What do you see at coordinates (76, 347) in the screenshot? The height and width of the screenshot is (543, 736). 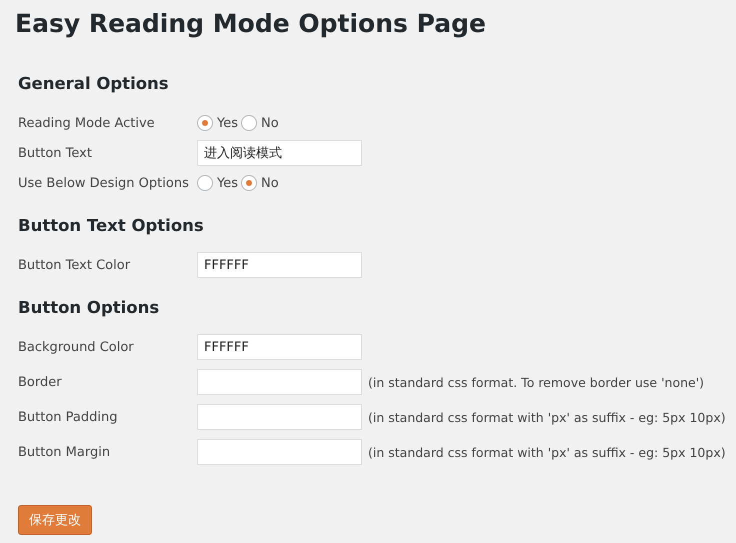 I see `field-label: Background Color` at bounding box center [76, 347].